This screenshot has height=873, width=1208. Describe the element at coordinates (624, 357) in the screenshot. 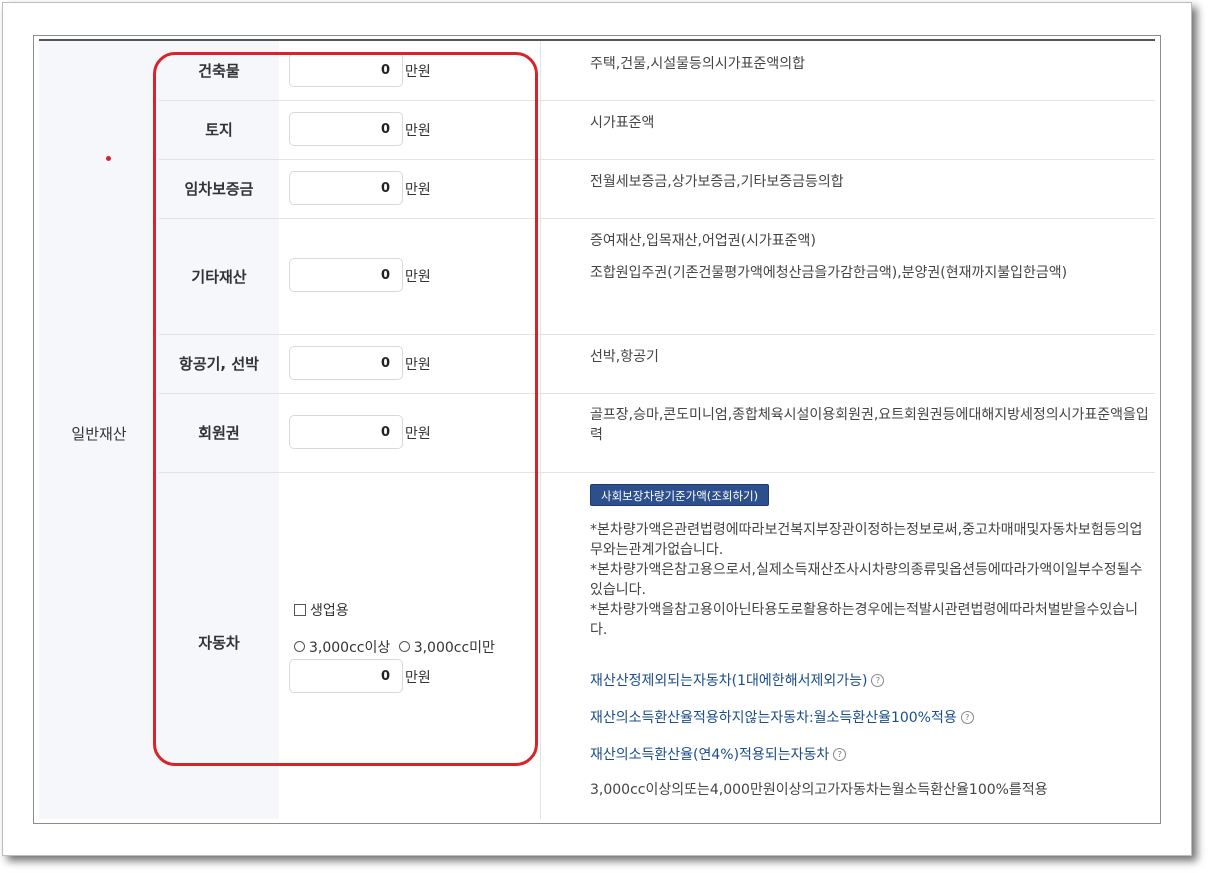

I see `row-description: 선박,항공기` at that location.